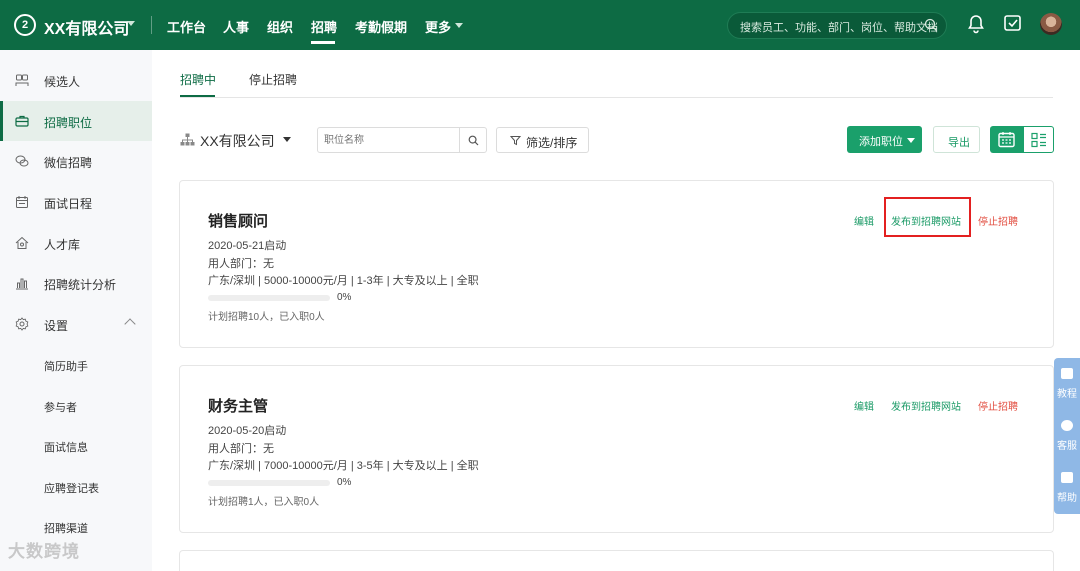 The height and width of the screenshot is (571, 1080). I want to click on sidebar-subitem-application-form: 应聘登记表, so click(71, 488).